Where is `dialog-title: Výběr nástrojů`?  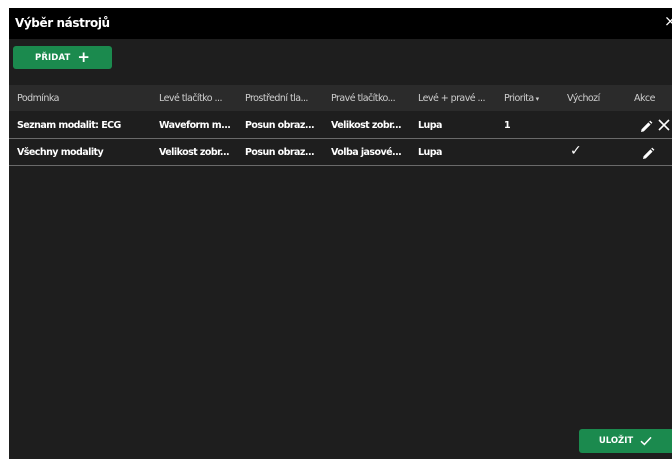 dialog-title: Výběr nástrojů is located at coordinates (62, 23).